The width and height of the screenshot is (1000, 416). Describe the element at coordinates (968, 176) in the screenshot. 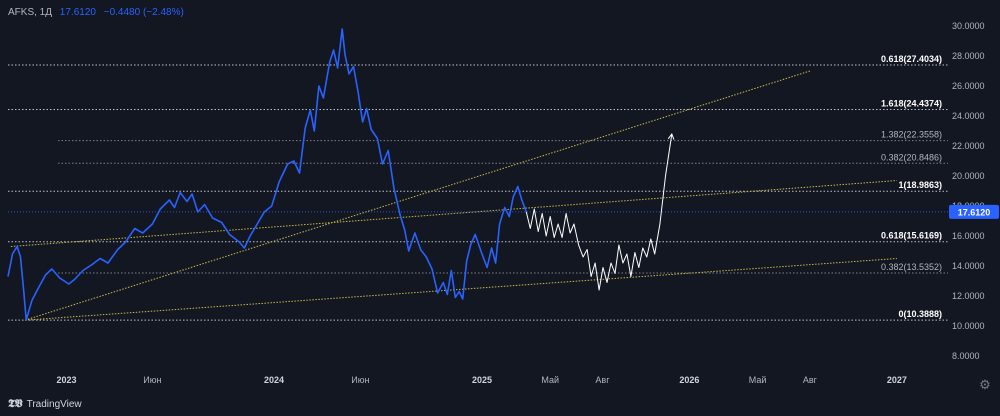

I see `y-tick-label: 20.0000` at that location.